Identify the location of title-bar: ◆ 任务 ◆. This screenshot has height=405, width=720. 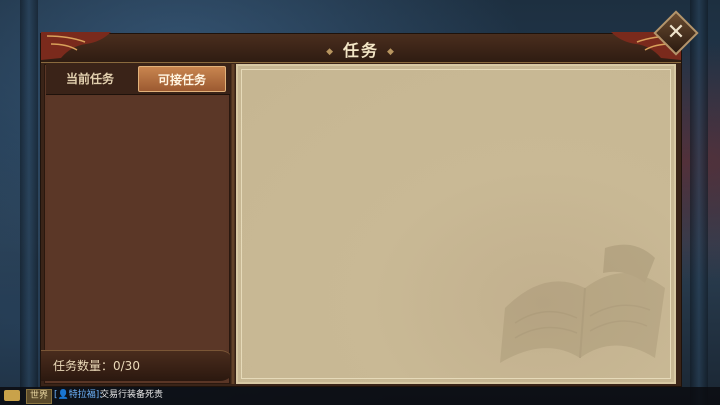
(361, 47).